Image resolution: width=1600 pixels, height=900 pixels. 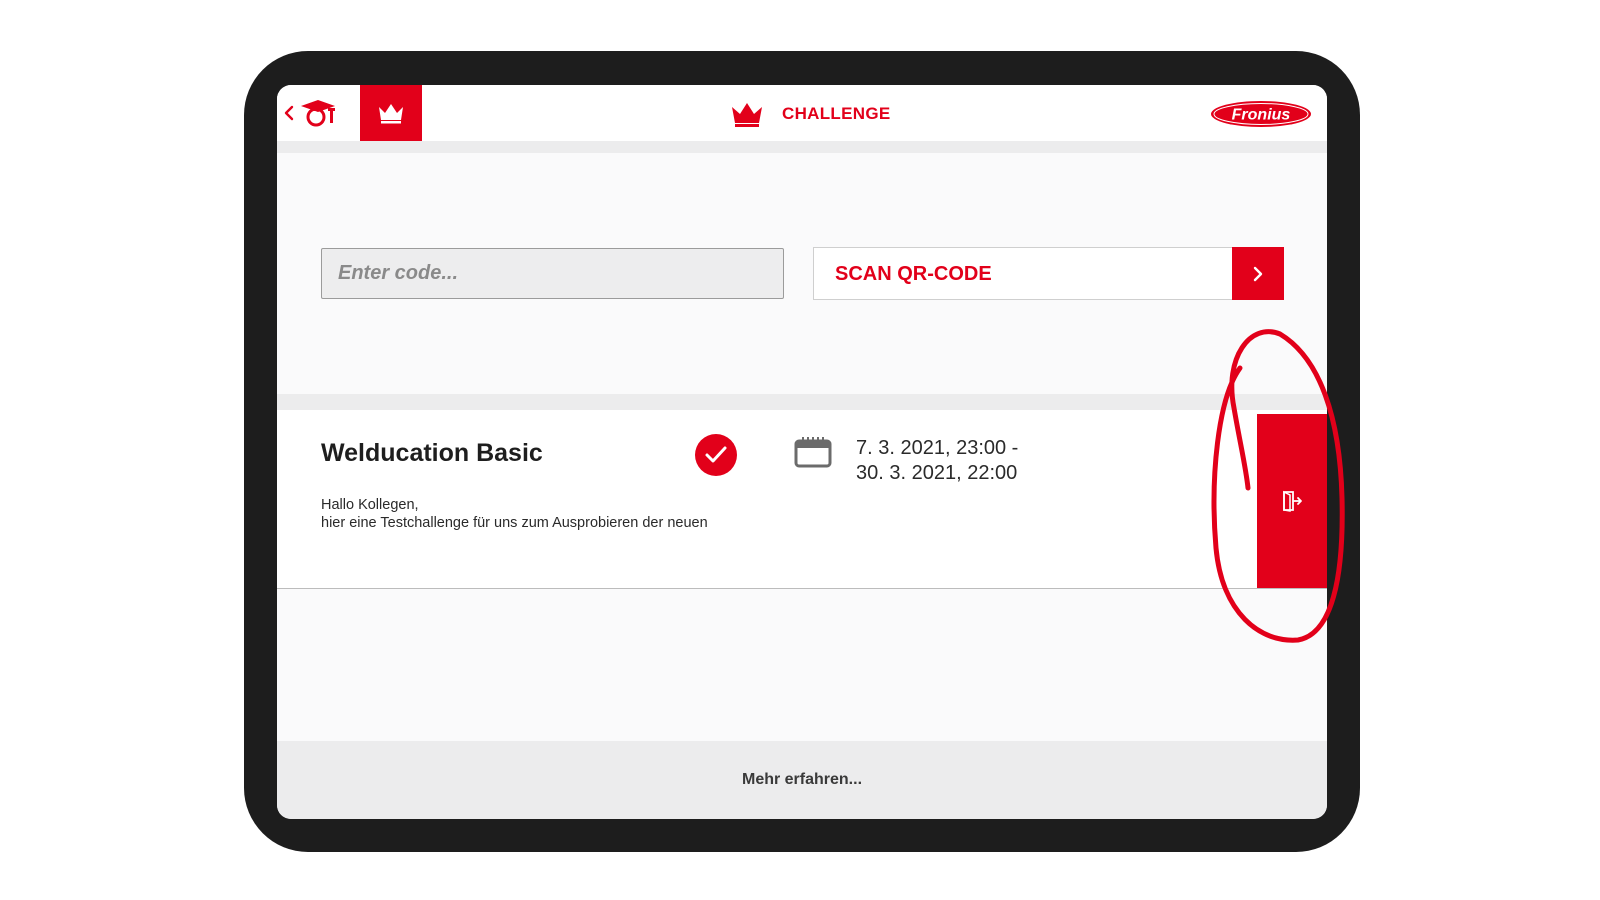 I want to click on start-date: 7. 3. 2021, 23:00 -, so click(x=937, y=448).